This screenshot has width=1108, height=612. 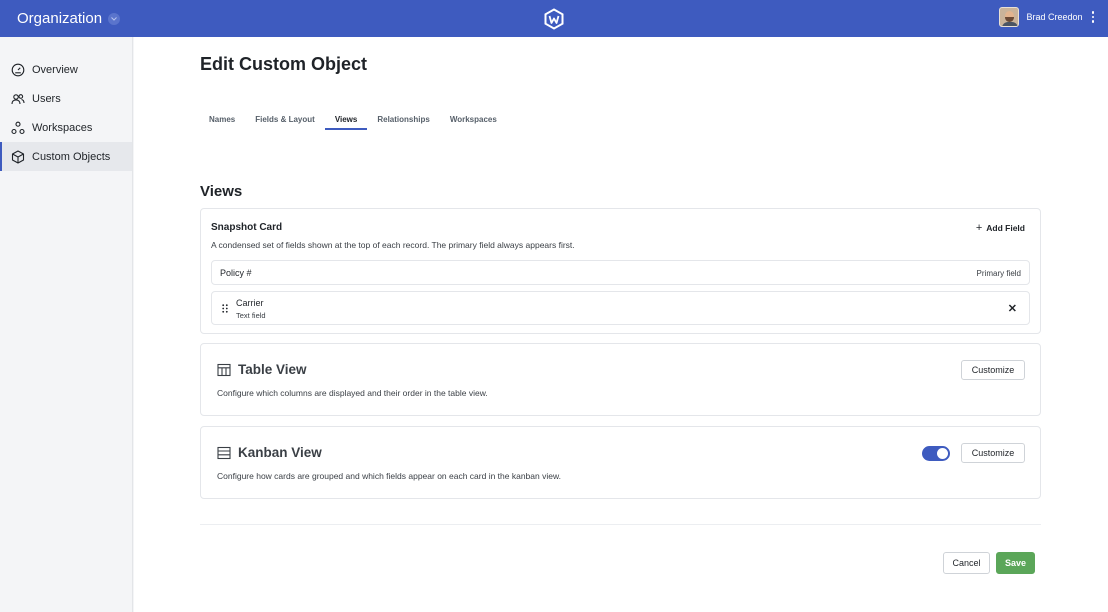 I want to click on app-logo-icon, so click(x=554, y=19).